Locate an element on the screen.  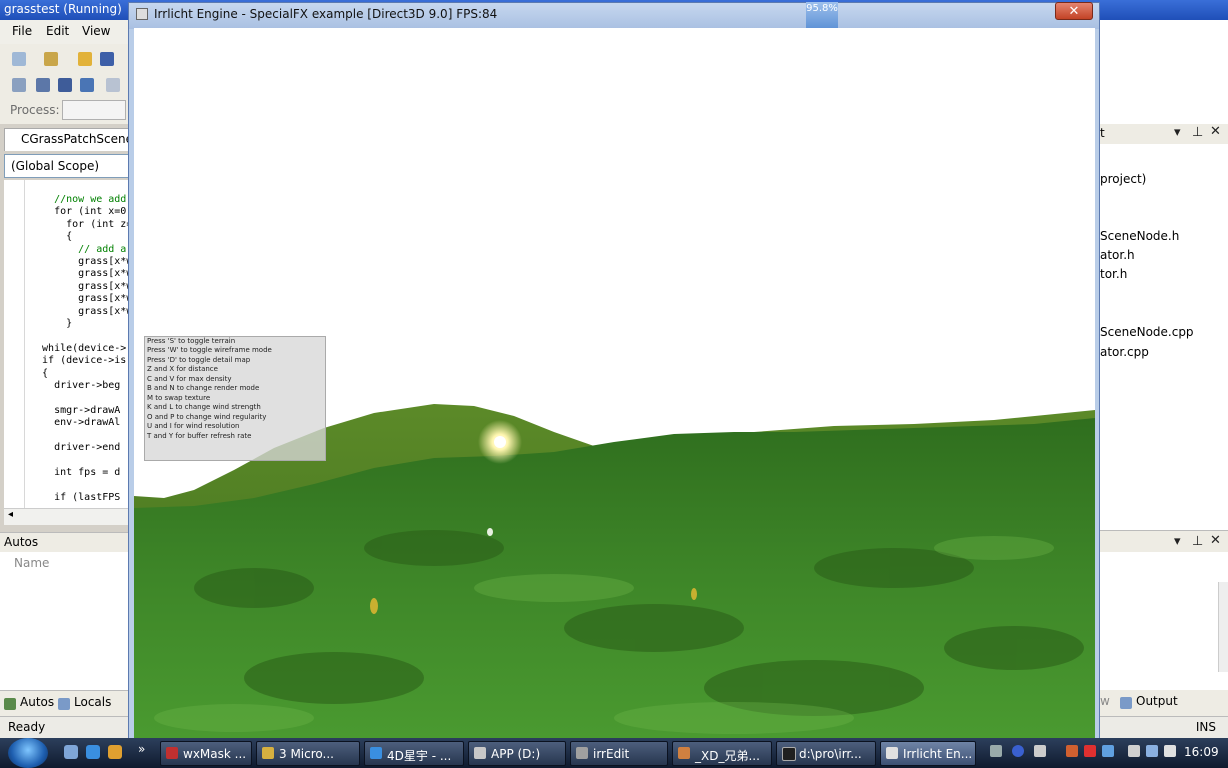
status-text: Ready is located at coordinates (27, 727).